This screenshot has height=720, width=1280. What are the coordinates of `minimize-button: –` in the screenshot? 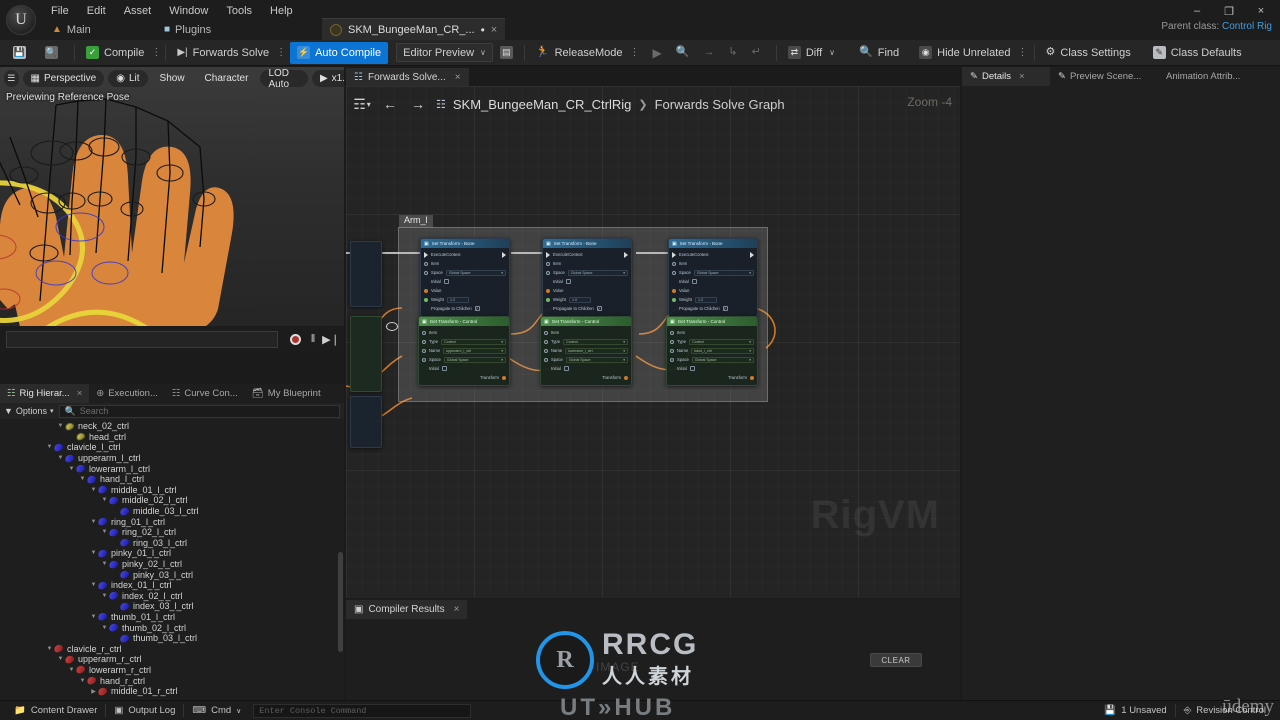 It's located at (1197, 11).